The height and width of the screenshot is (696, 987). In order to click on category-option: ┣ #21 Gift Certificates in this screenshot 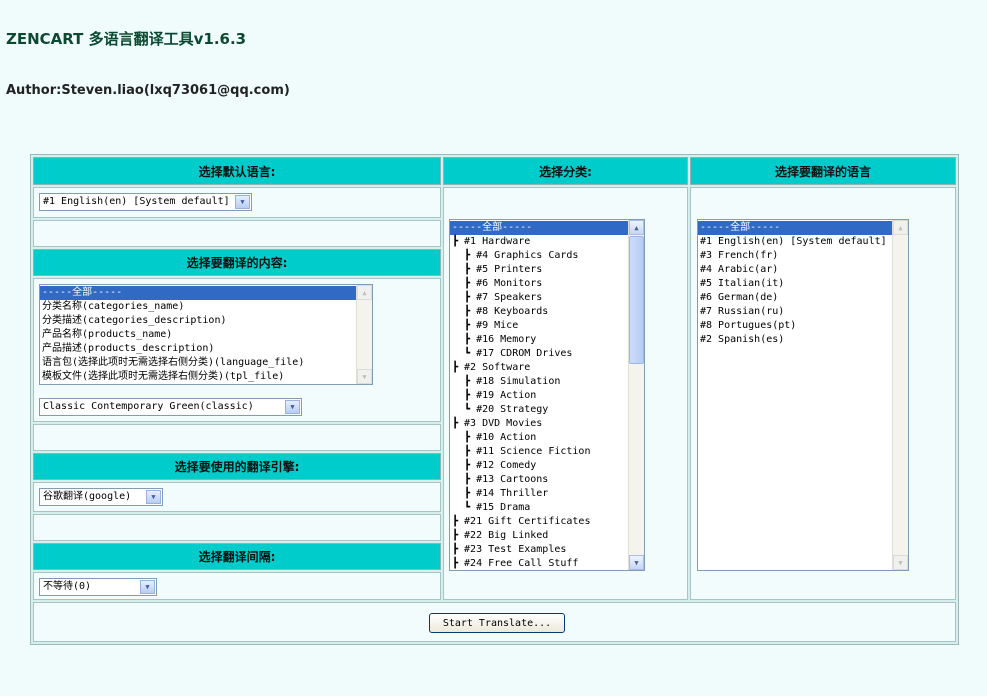, I will do `click(539, 522)`.